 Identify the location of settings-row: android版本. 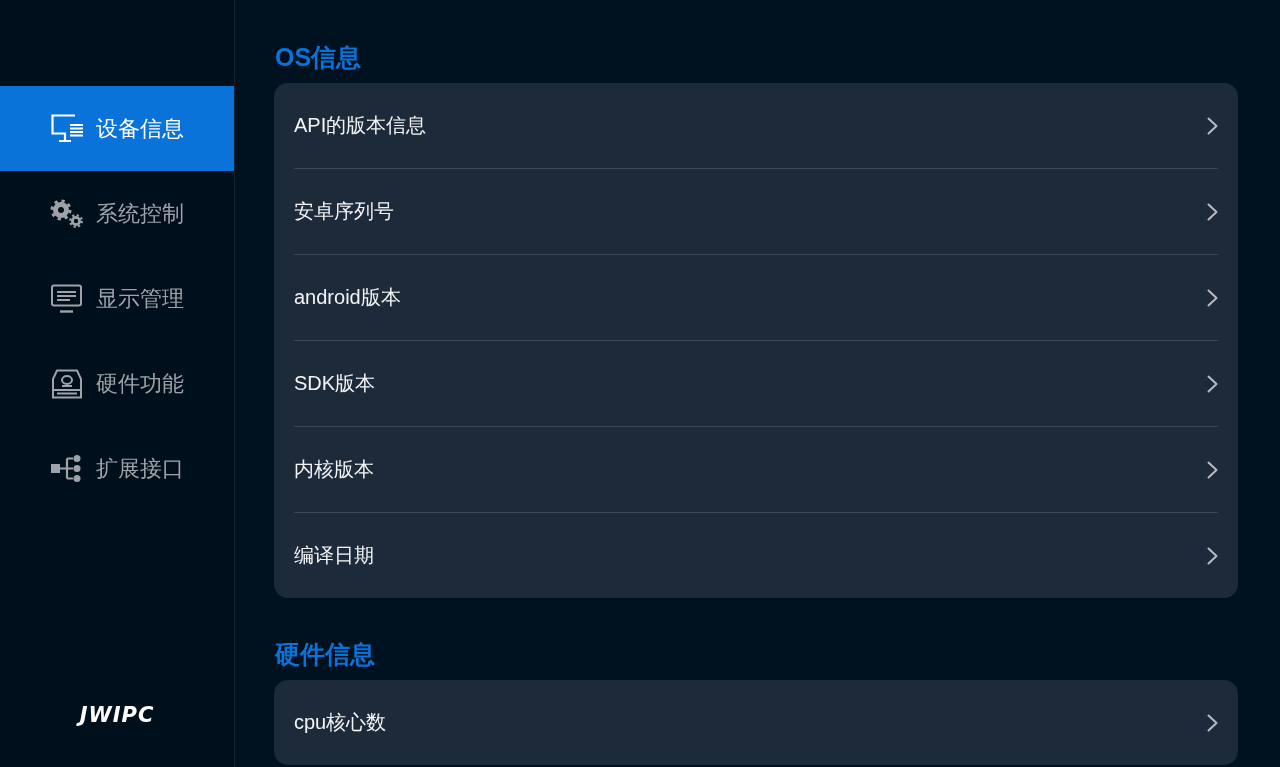
(756, 298).